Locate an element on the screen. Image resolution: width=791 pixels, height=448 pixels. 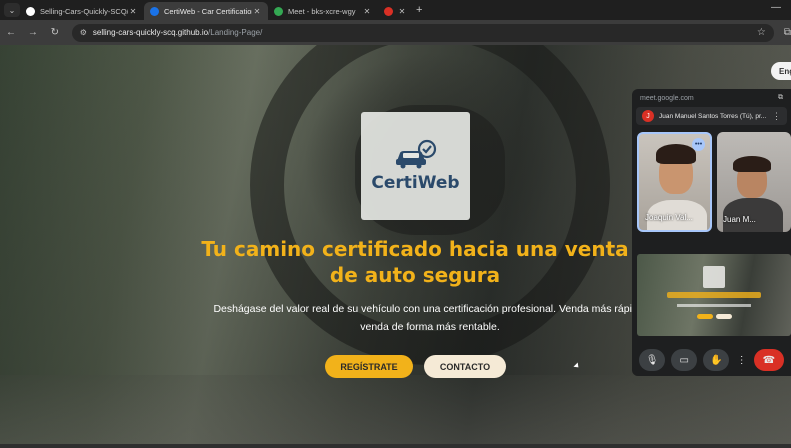
tab-meet: Meet - bks-xcre-wgy ✕ is located at coordinates (323, 11).